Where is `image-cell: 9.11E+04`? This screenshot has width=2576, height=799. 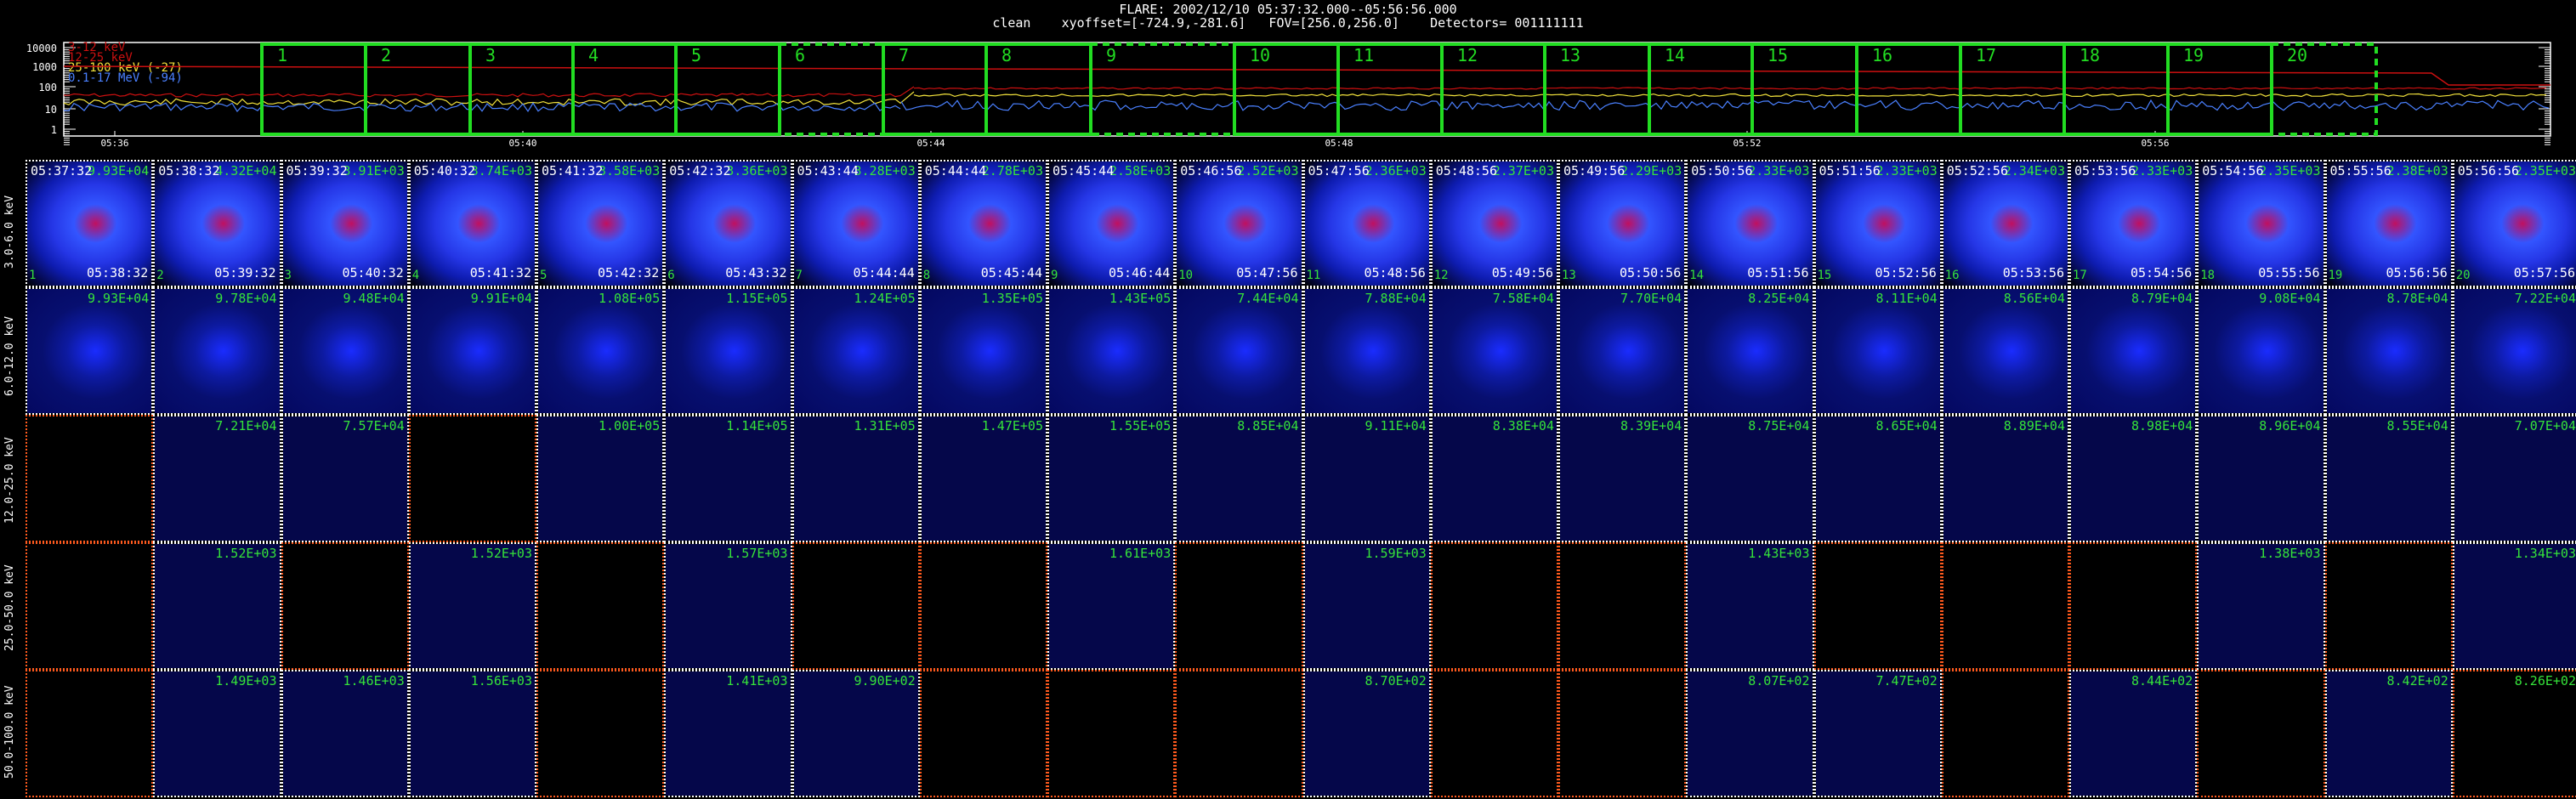
image-cell: 9.11E+04 is located at coordinates (1367, 479).